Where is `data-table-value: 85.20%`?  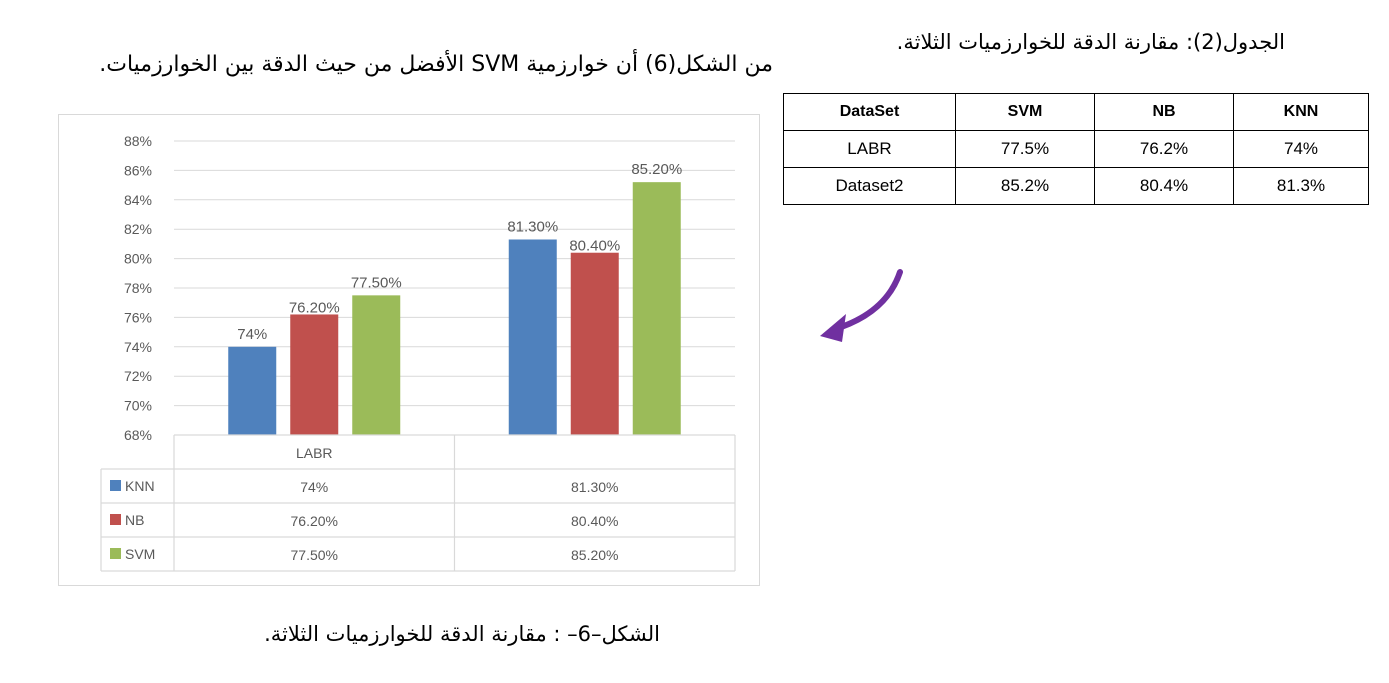 data-table-value: 85.20% is located at coordinates (594, 555).